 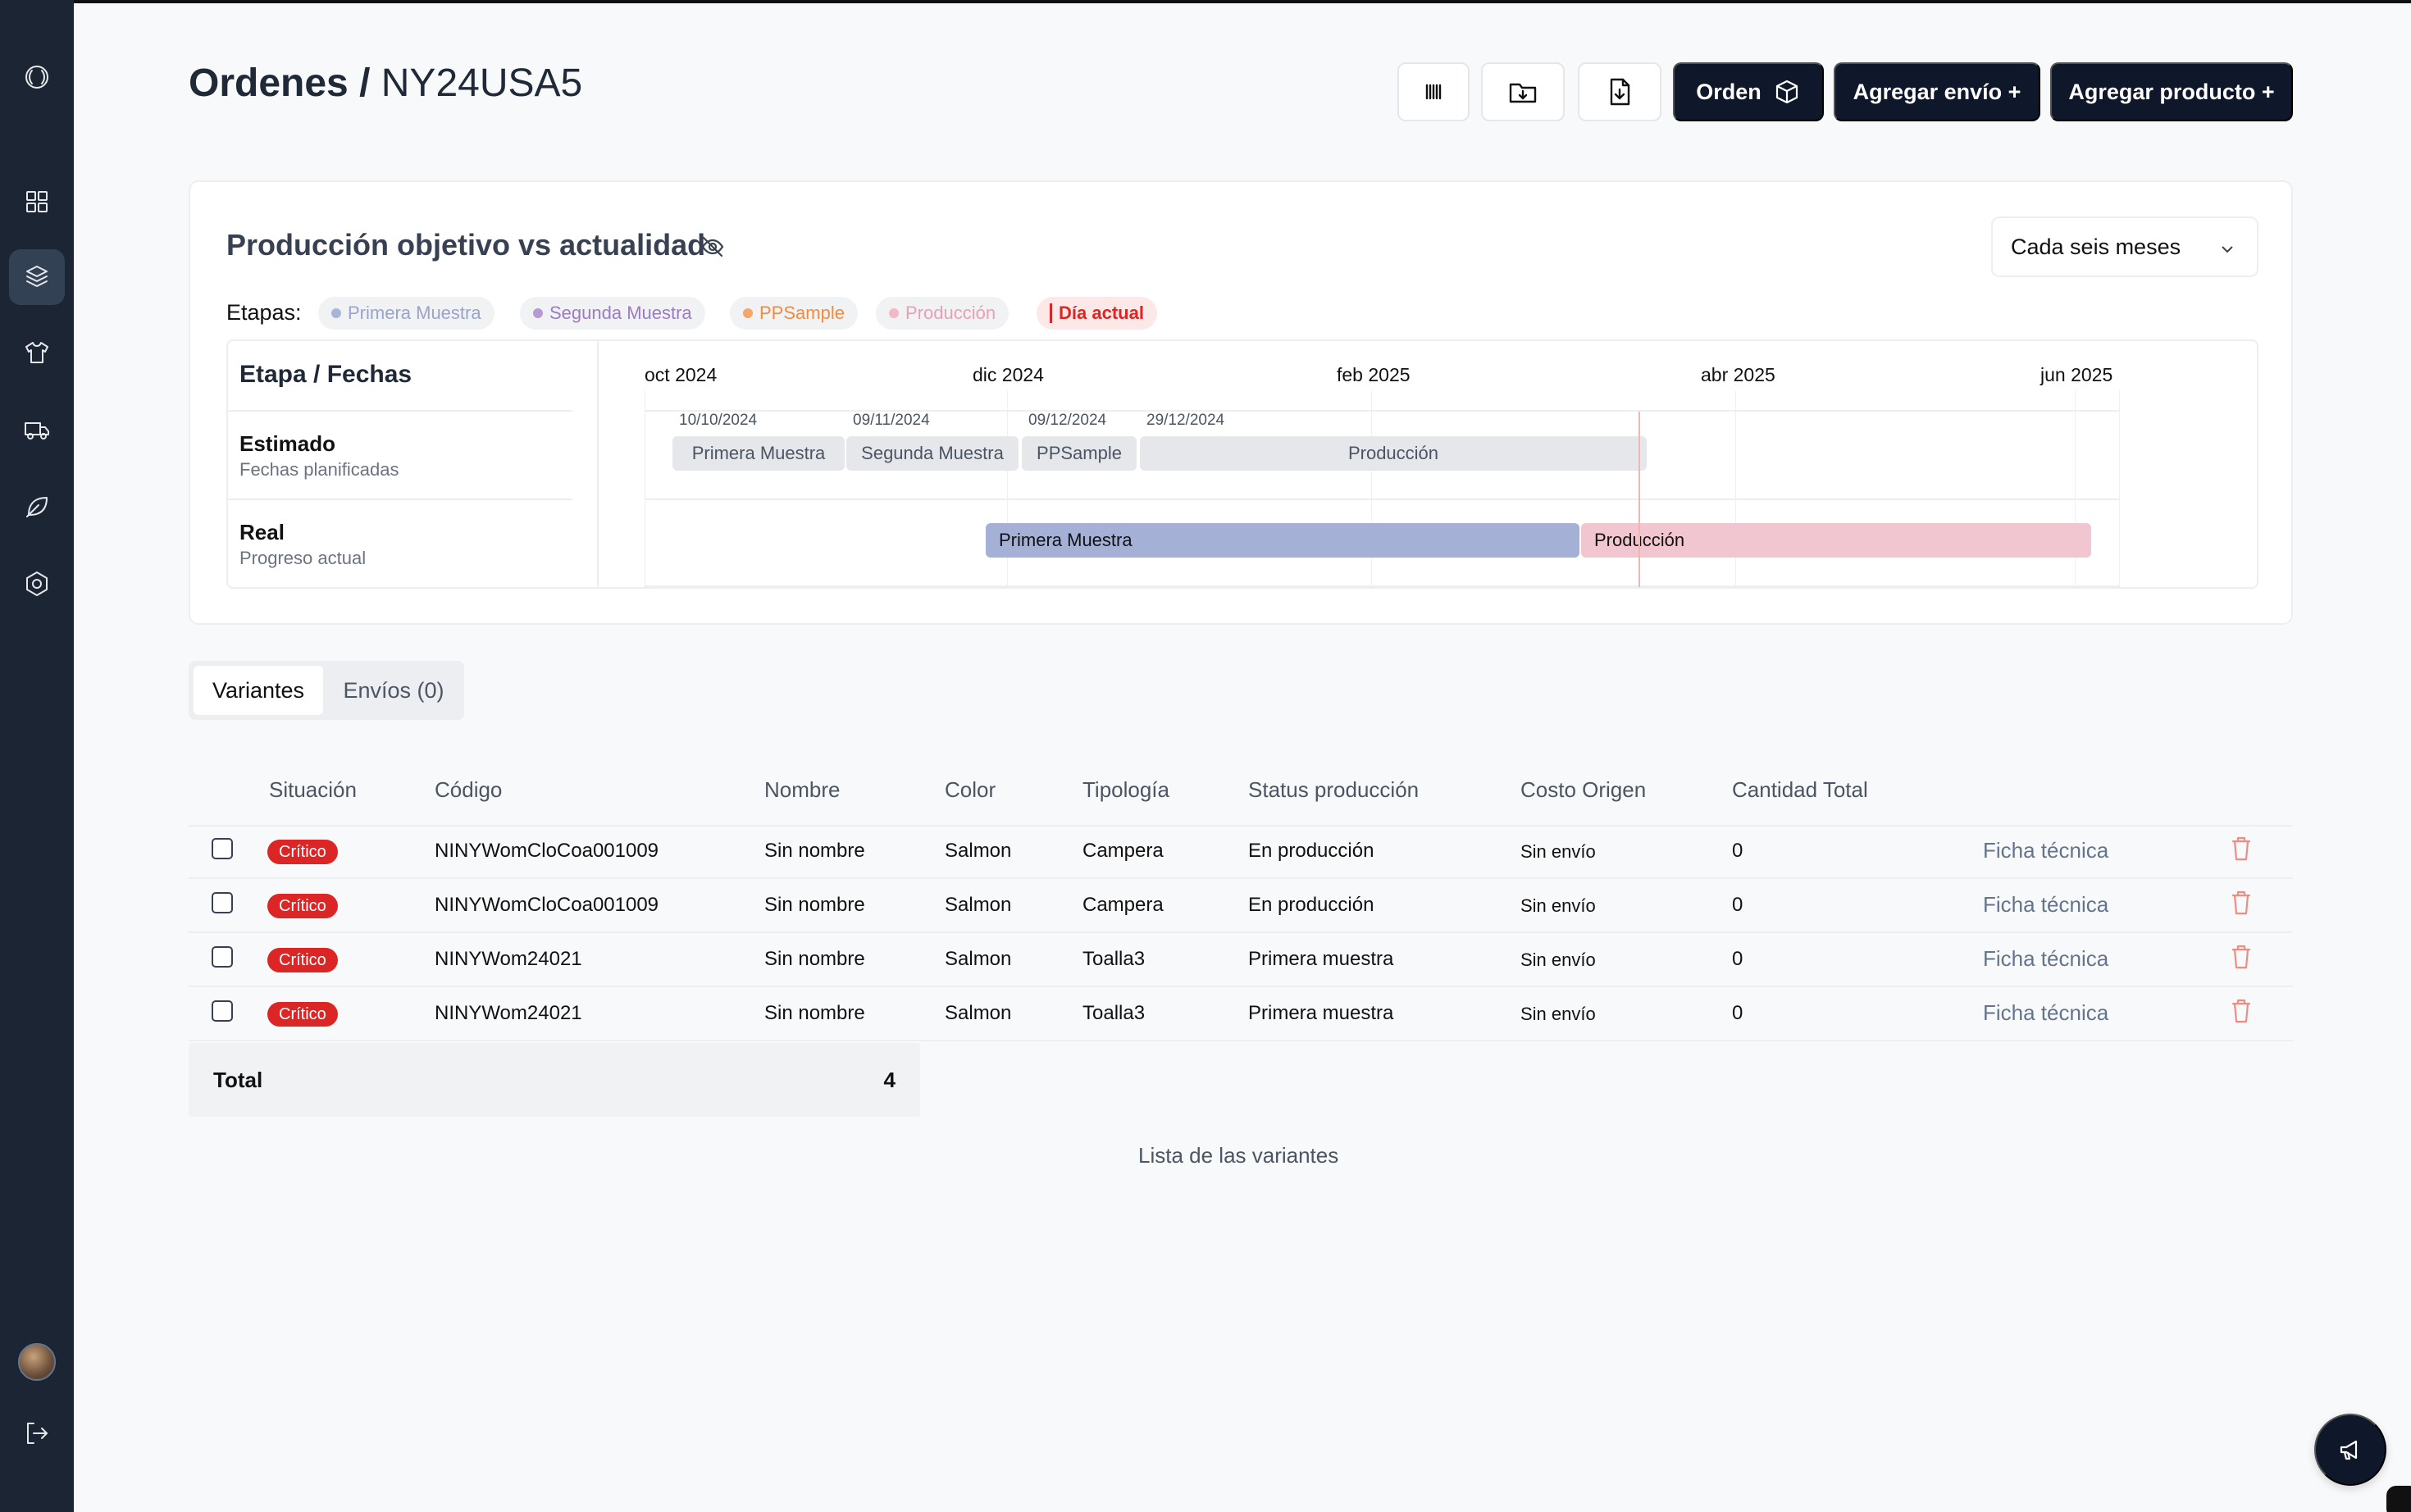 What do you see at coordinates (1786, 92) in the screenshot?
I see `package-icon` at bounding box center [1786, 92].